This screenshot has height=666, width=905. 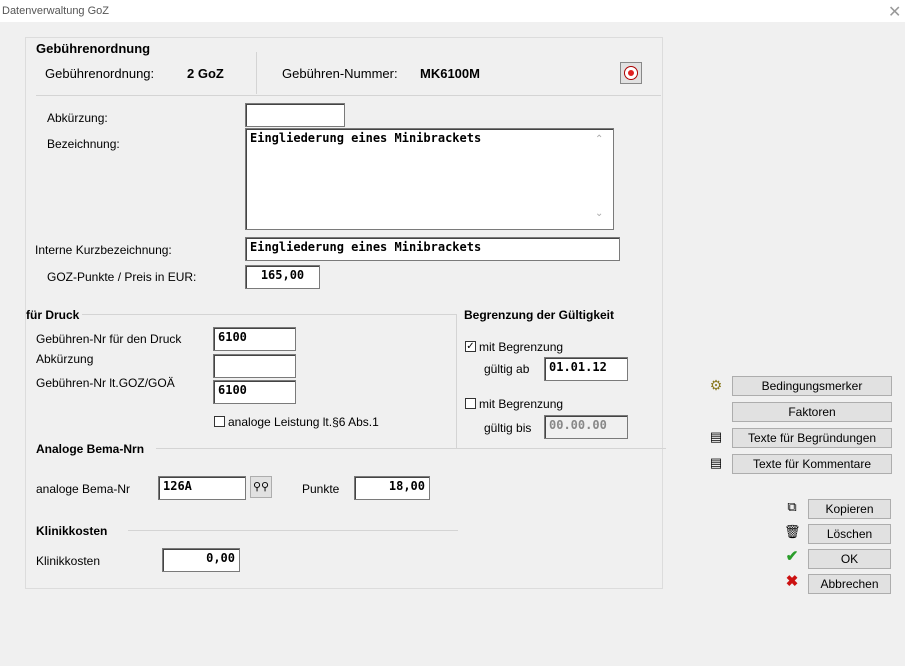 What do you see at coordinates (321, 489) in the screenshot?
I see `bema-punkte-label: Punkte` at bounding box center [321, 489].